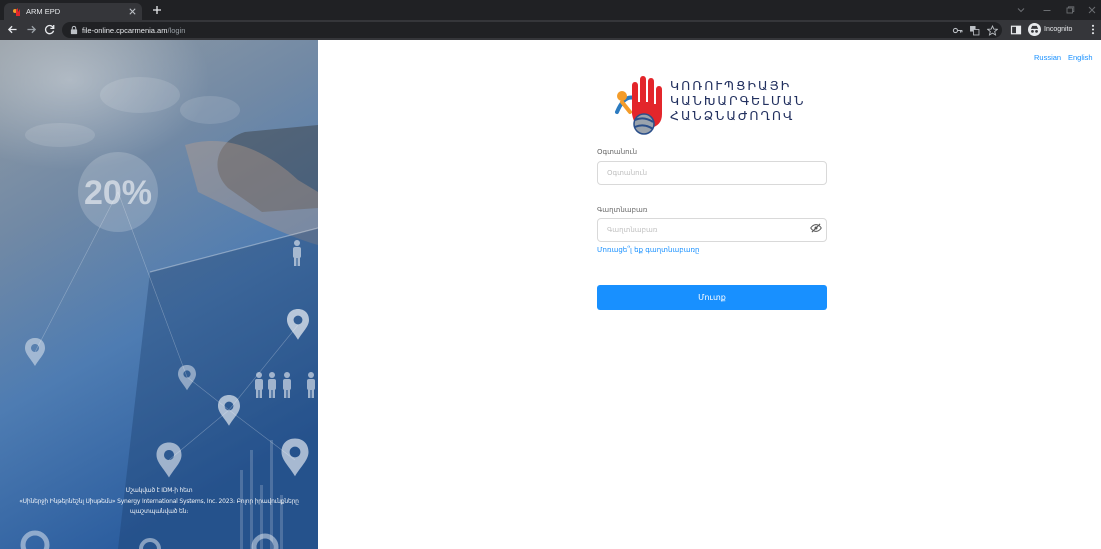 Image resolution: width=1101 pixels, height=549 pixels. What do you see at coordinates (176, 30) in the screenshot?
I see `url-path: /login` at bounding box center [176, 30].